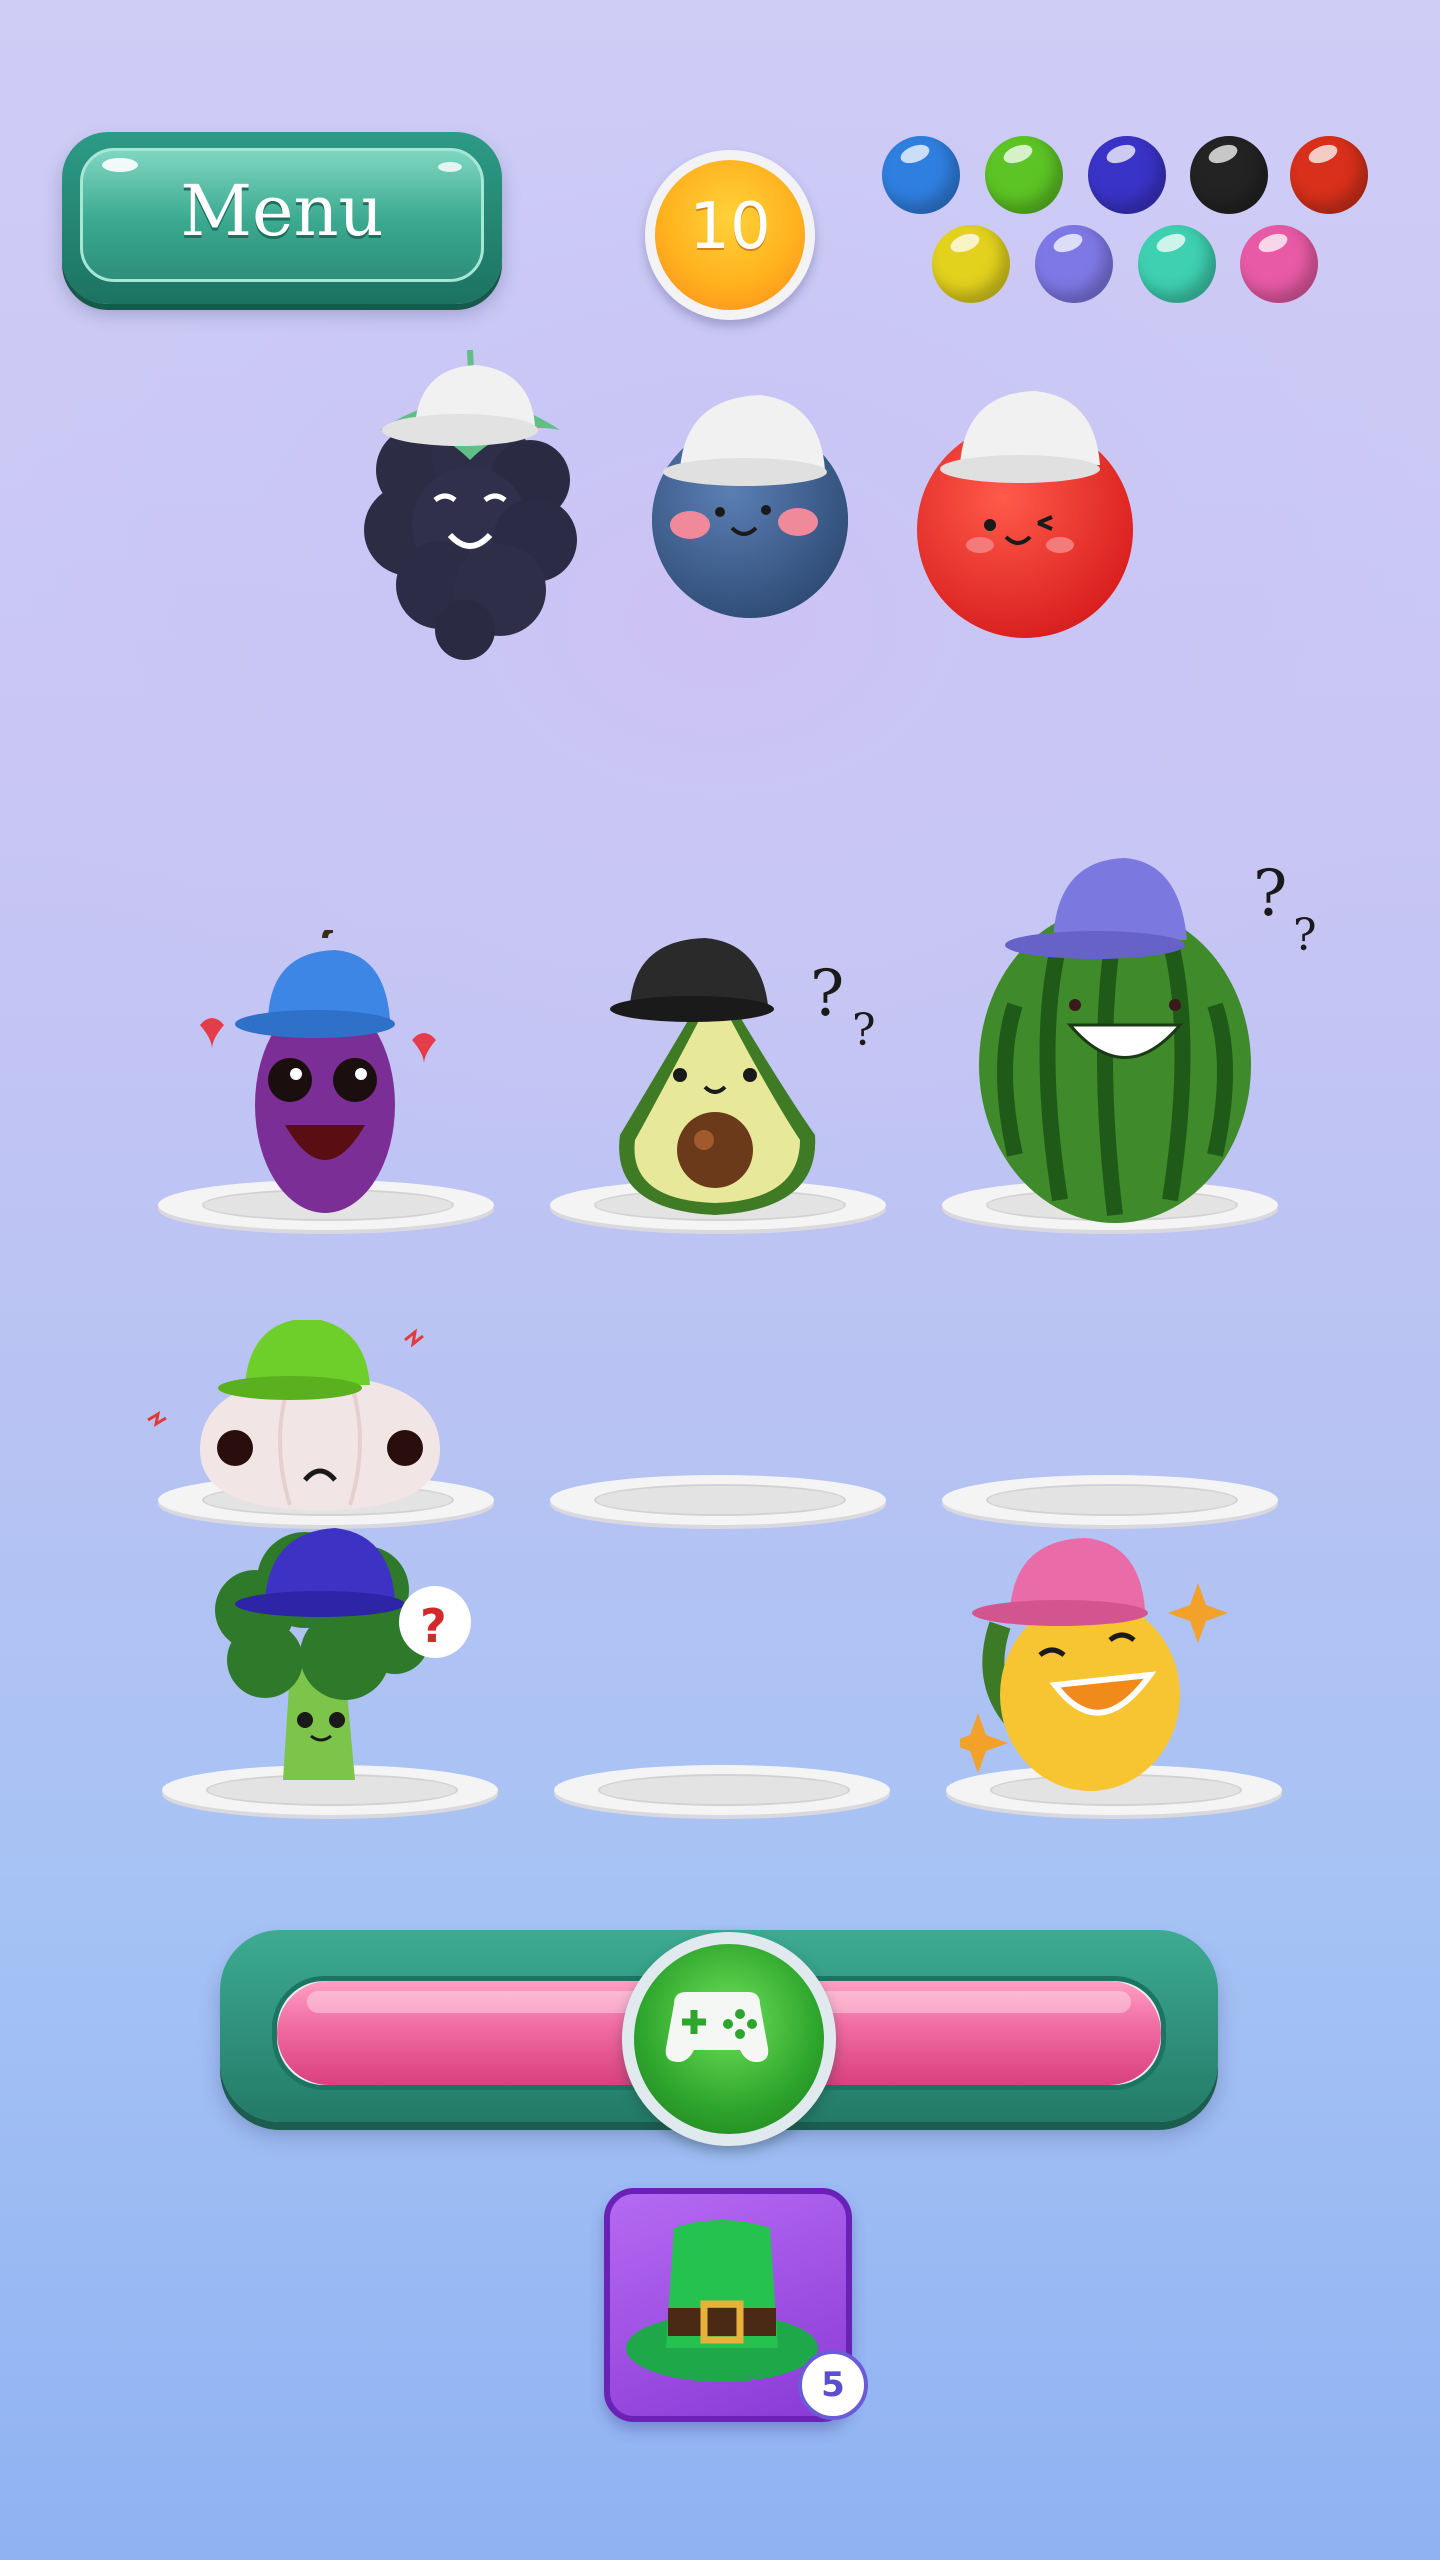 This screenshot has height=2560, width=1440. What do you see at coordinates (282, 211) in the screenshot?
I see `menu-button-label: Menu` at bounding box center [282, 211].